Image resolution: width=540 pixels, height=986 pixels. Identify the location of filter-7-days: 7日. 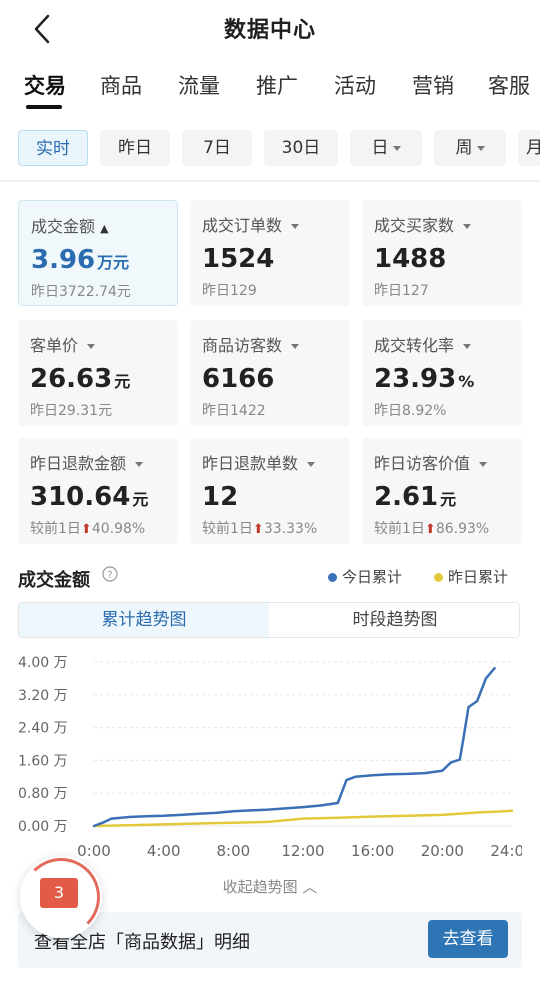
(217, 148).